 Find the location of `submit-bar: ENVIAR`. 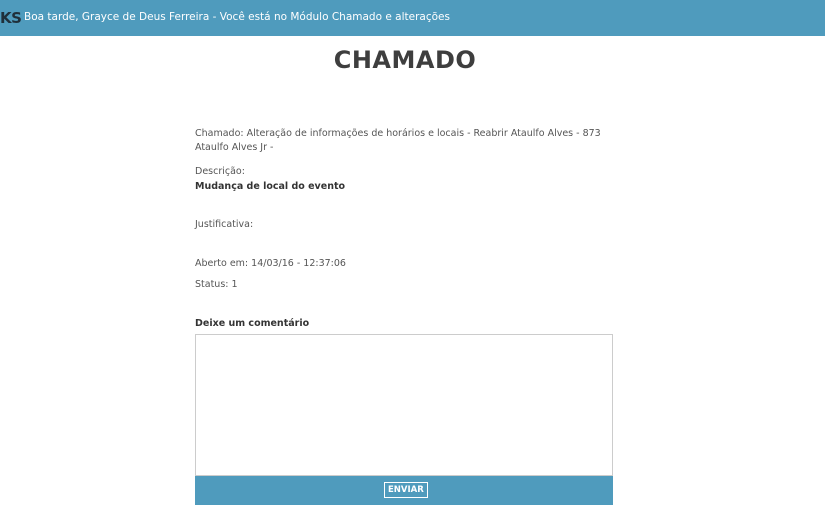

submit-bar: ENVIAR is located at coordinates (404, 490).